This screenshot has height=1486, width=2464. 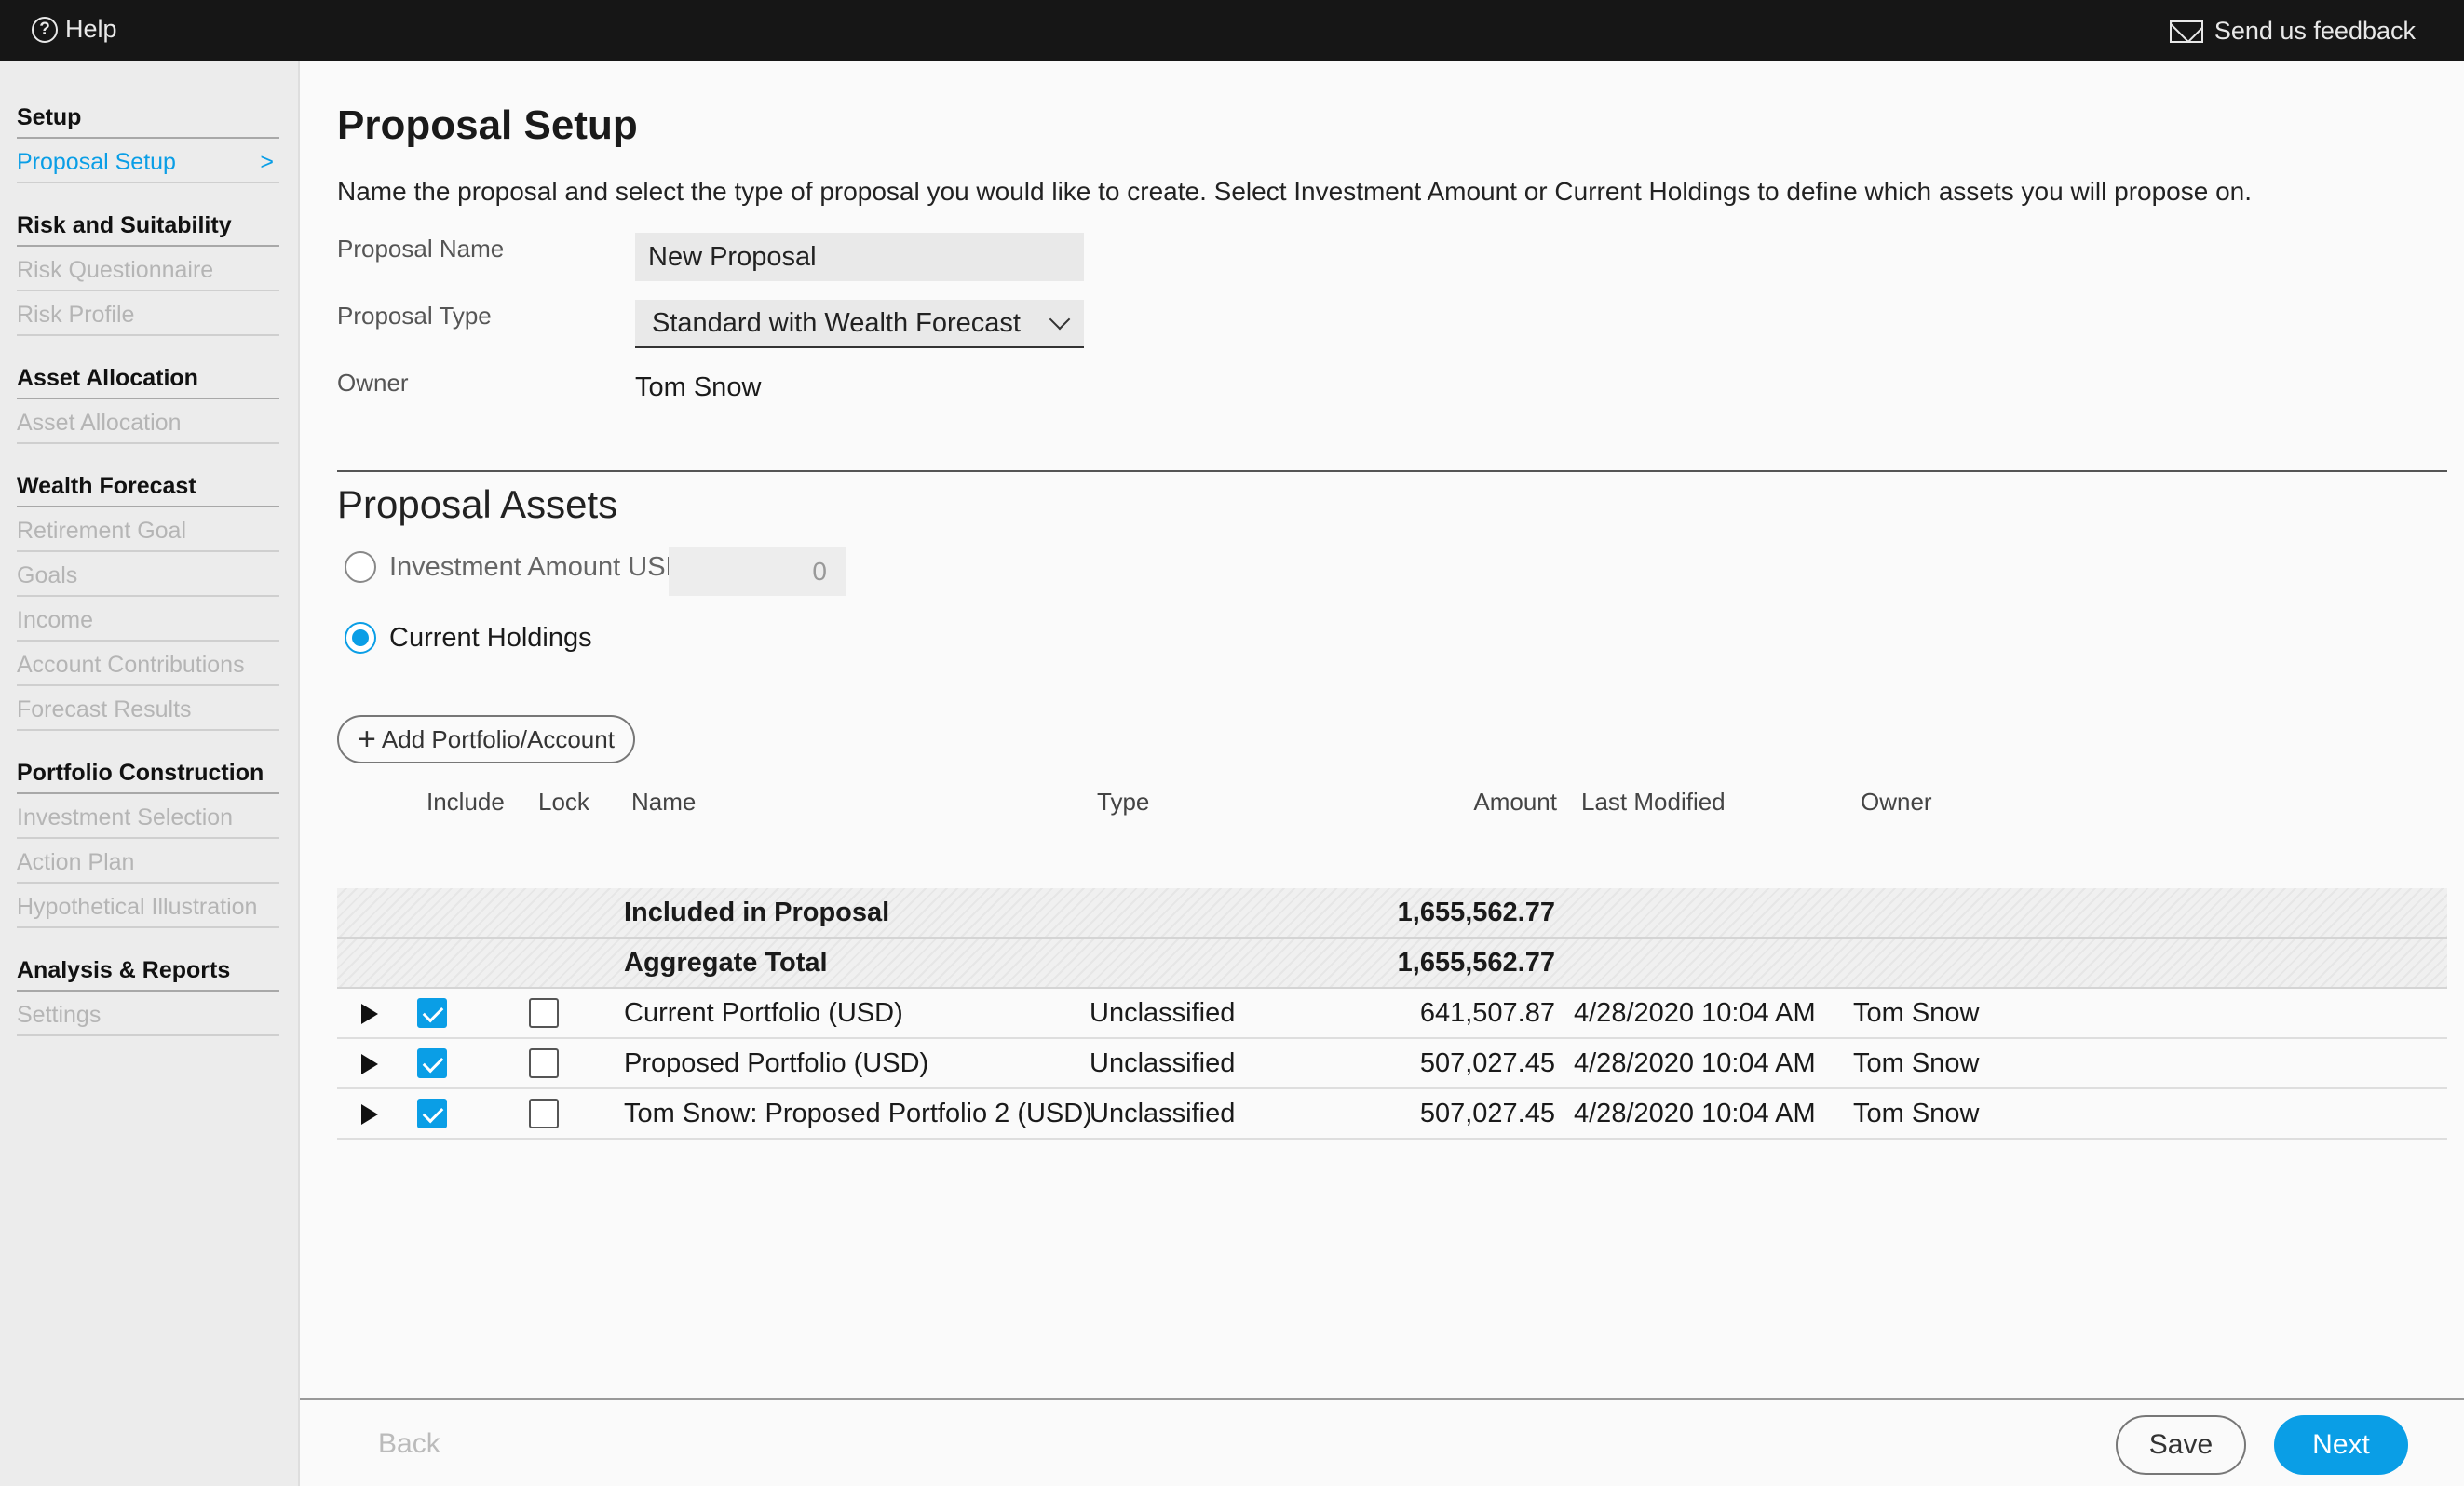 I want to click on sidebar-item-action-plan: Action Plan, so click(x=148, y=866).